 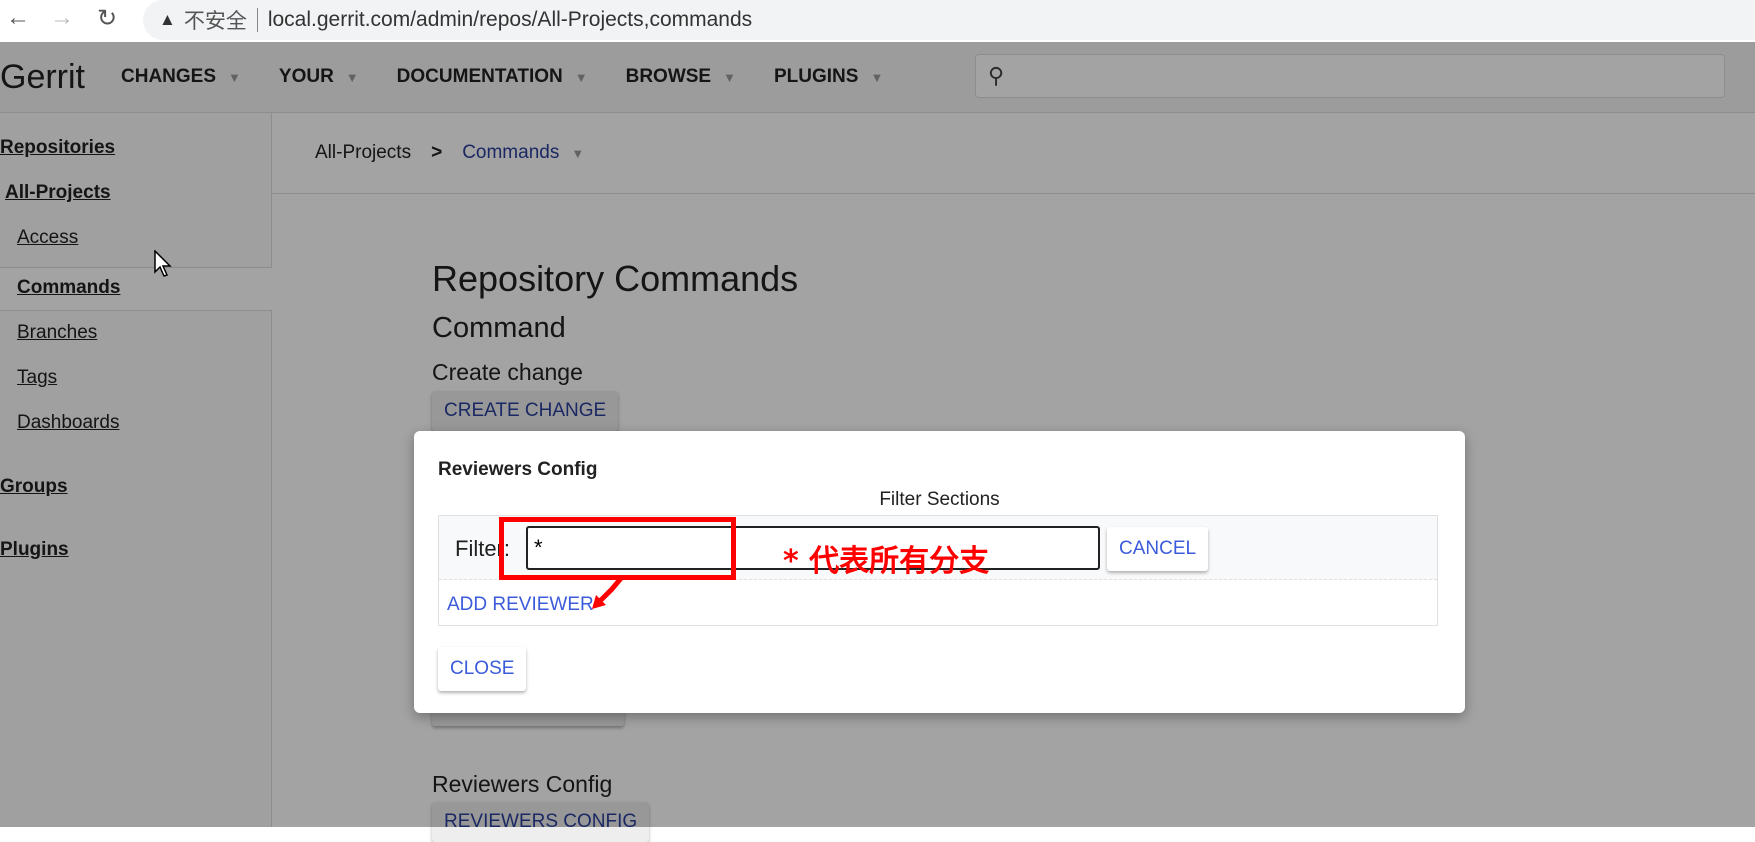 I want to click on annotation-highlight-box, so click(x=617, y=548).